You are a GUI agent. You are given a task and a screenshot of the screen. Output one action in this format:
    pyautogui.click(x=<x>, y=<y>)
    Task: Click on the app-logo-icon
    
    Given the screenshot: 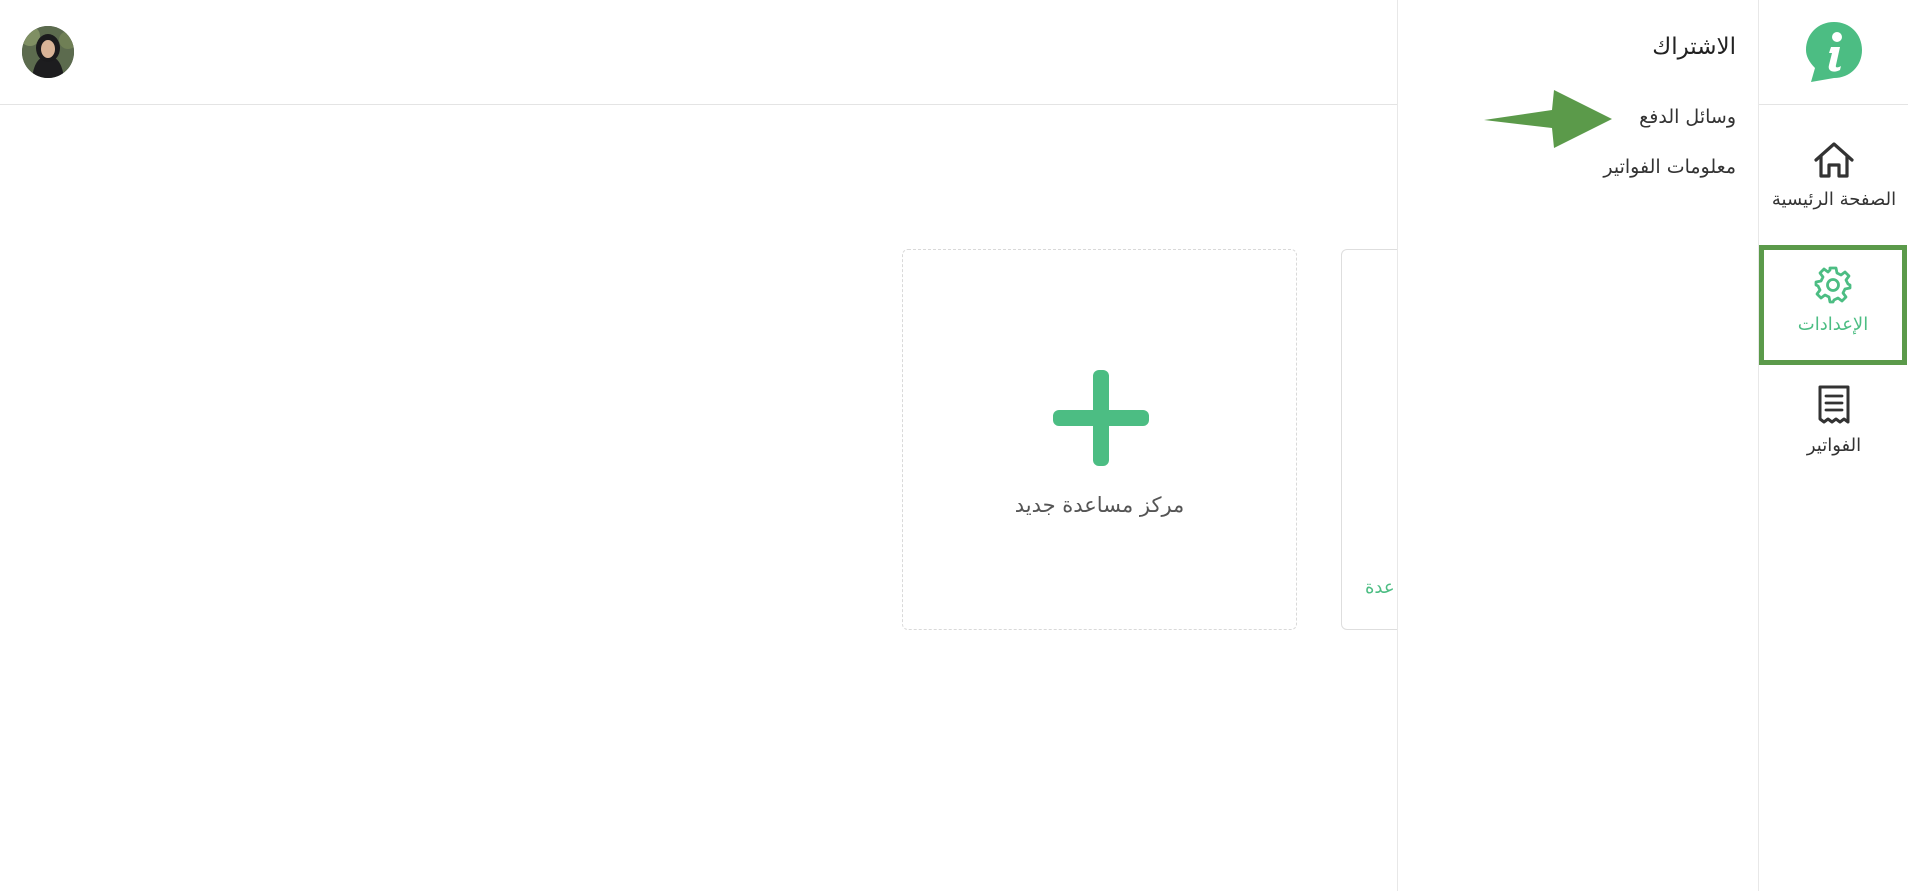 What is the action you would take?
    pyautogui.click(x=1834, y=52)
    